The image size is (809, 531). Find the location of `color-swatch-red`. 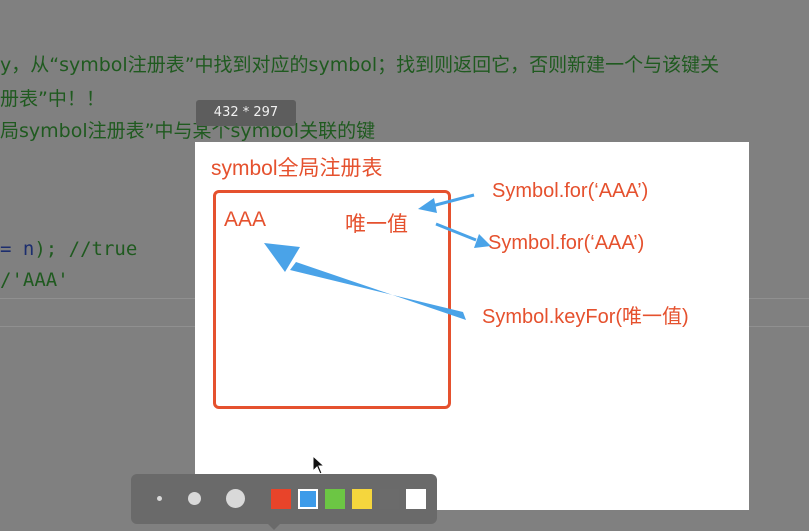

color-swatch-red is located at coordinates (281, 499).